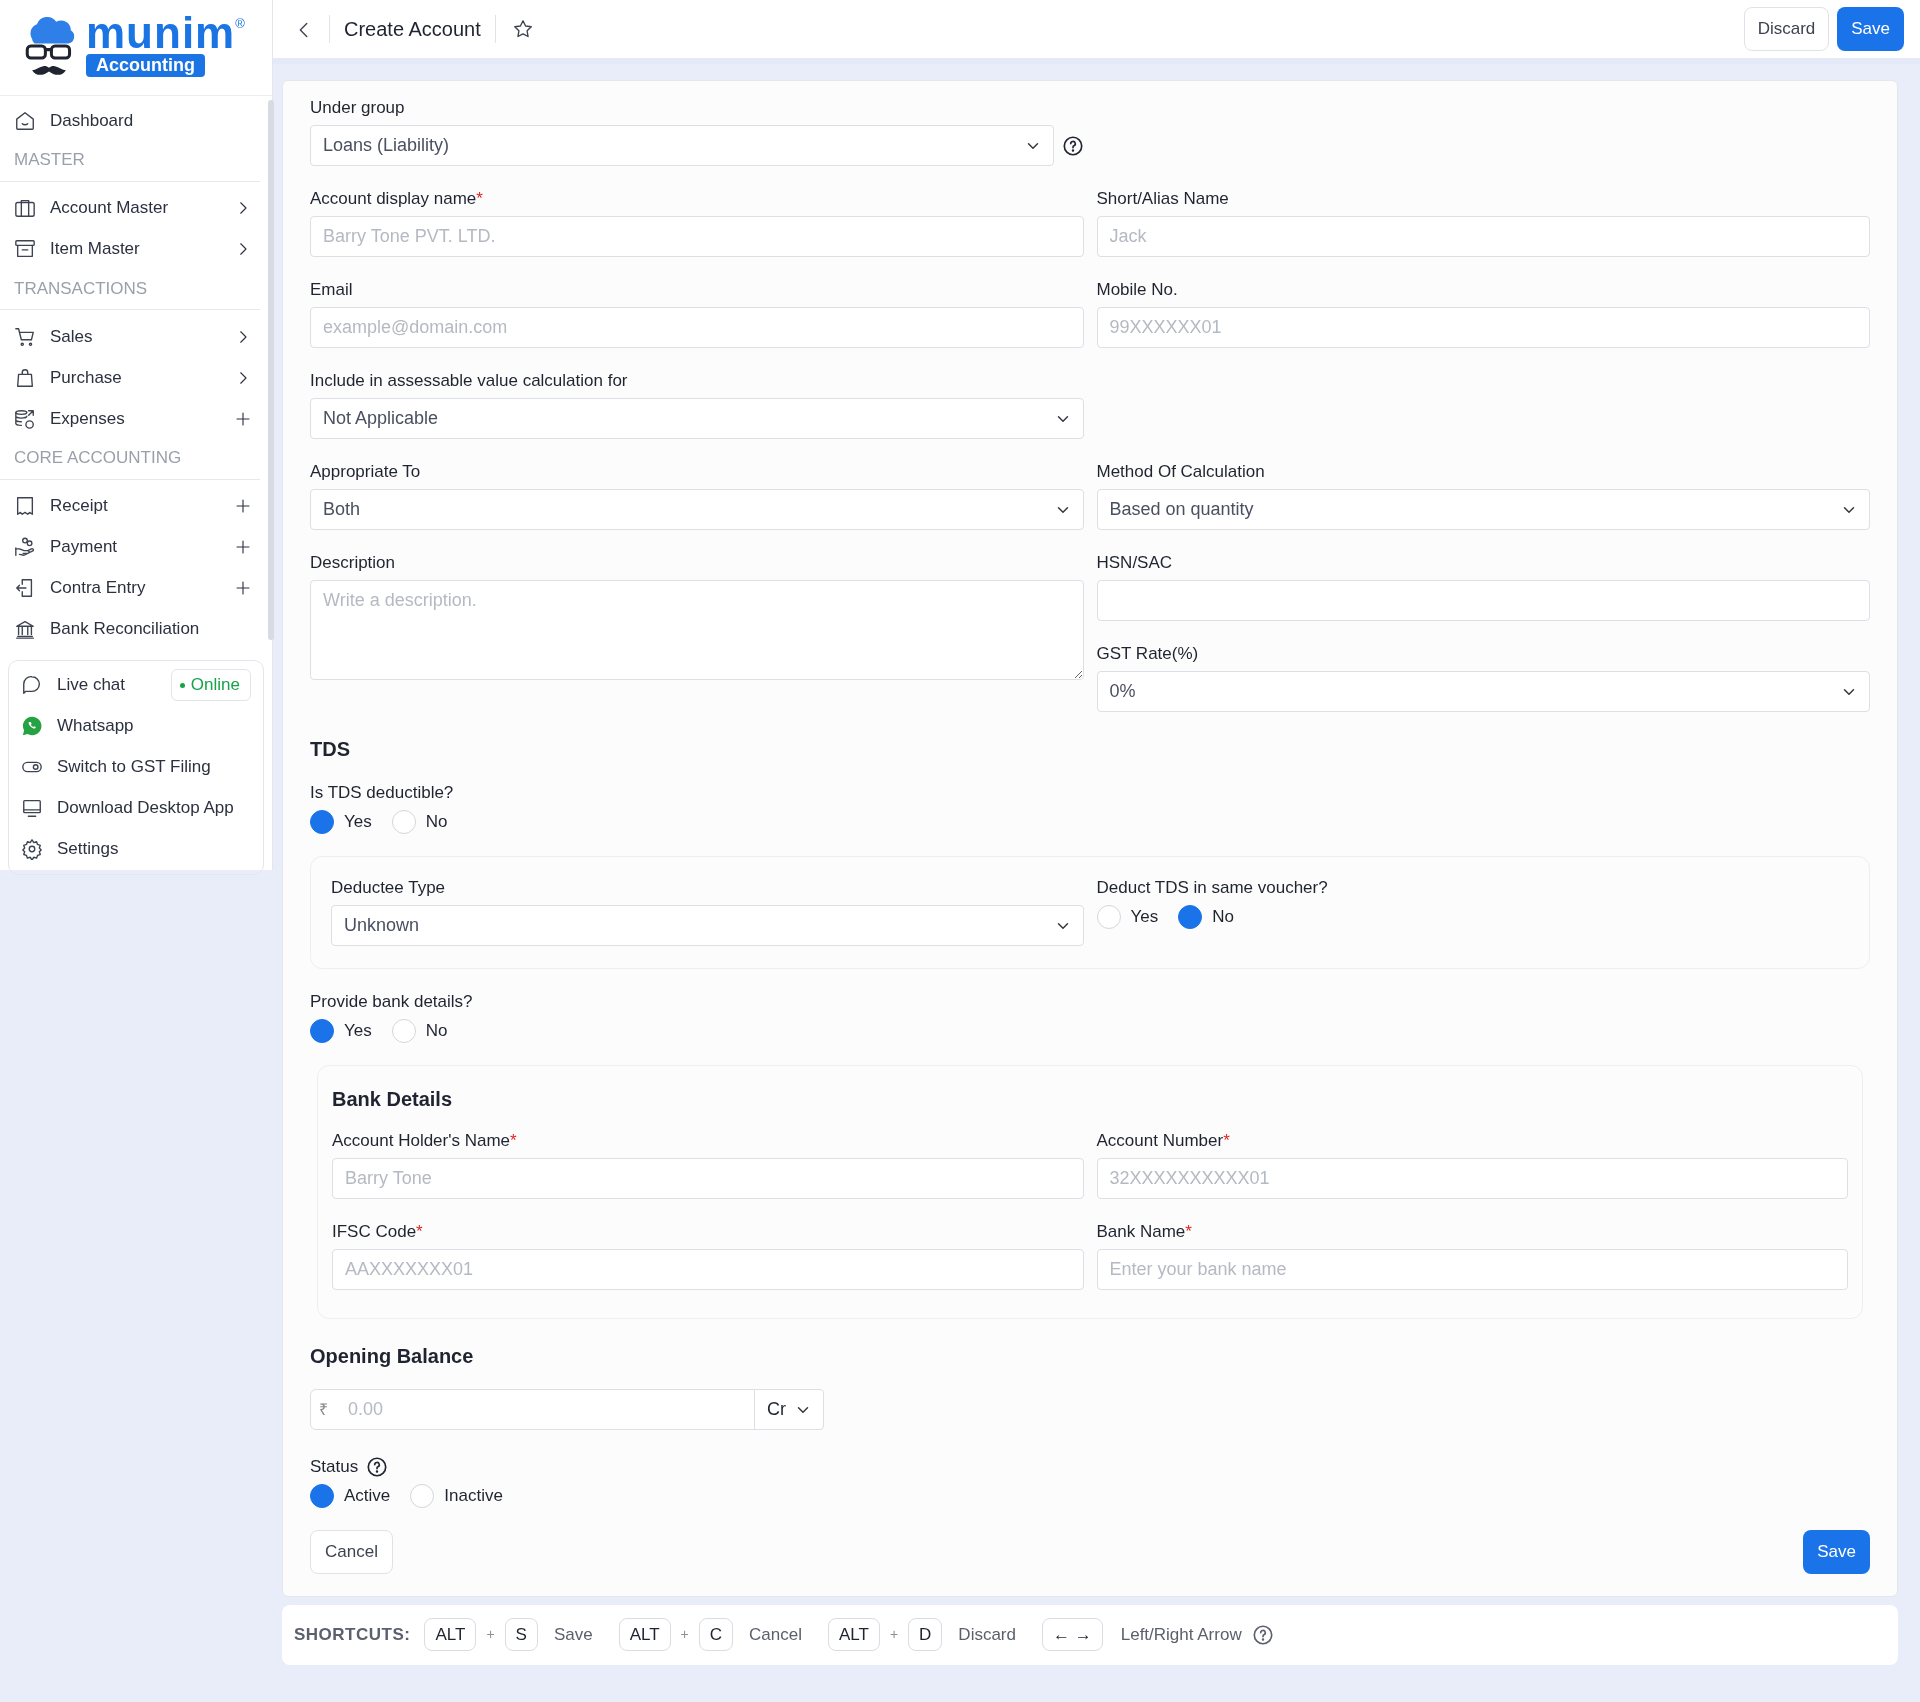  I want to click on dropdown: Loans (Liability), so click(682, 145).